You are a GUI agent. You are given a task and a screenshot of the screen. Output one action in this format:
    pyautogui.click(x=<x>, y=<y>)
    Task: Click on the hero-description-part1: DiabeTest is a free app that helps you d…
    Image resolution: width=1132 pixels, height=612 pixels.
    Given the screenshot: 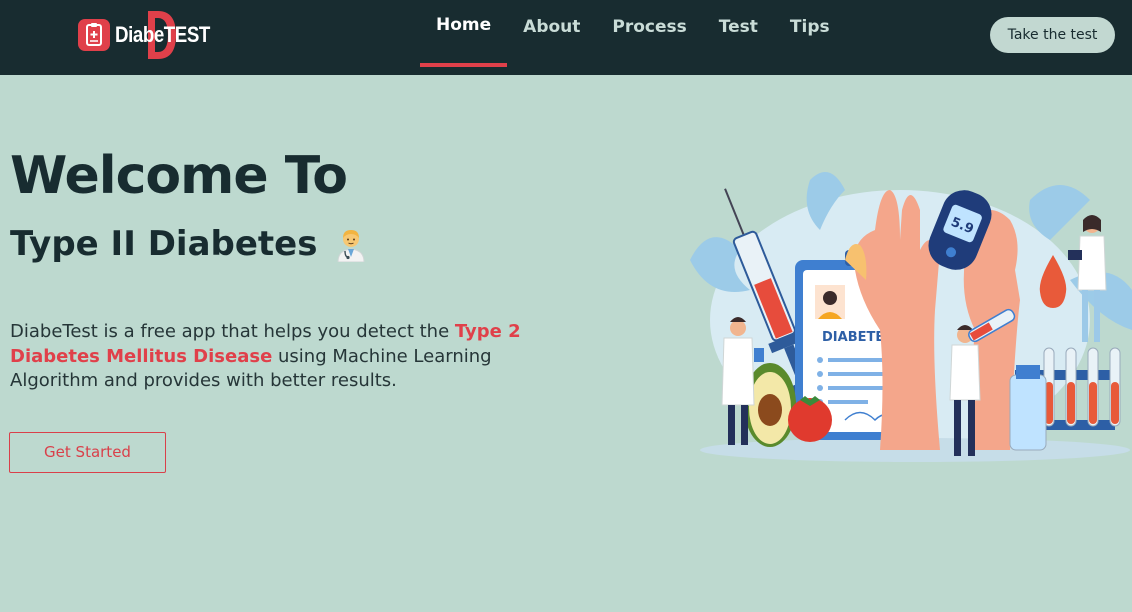 What is the action you would take?
    pyautogui.click(x=232, y=331)
    